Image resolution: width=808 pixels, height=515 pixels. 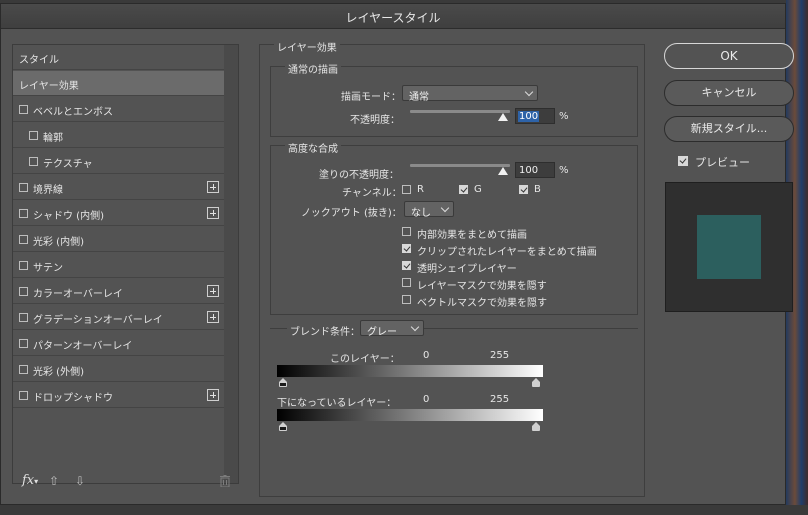 I want to click on style-list-item-label: サテン, so click(x=48, y=268).